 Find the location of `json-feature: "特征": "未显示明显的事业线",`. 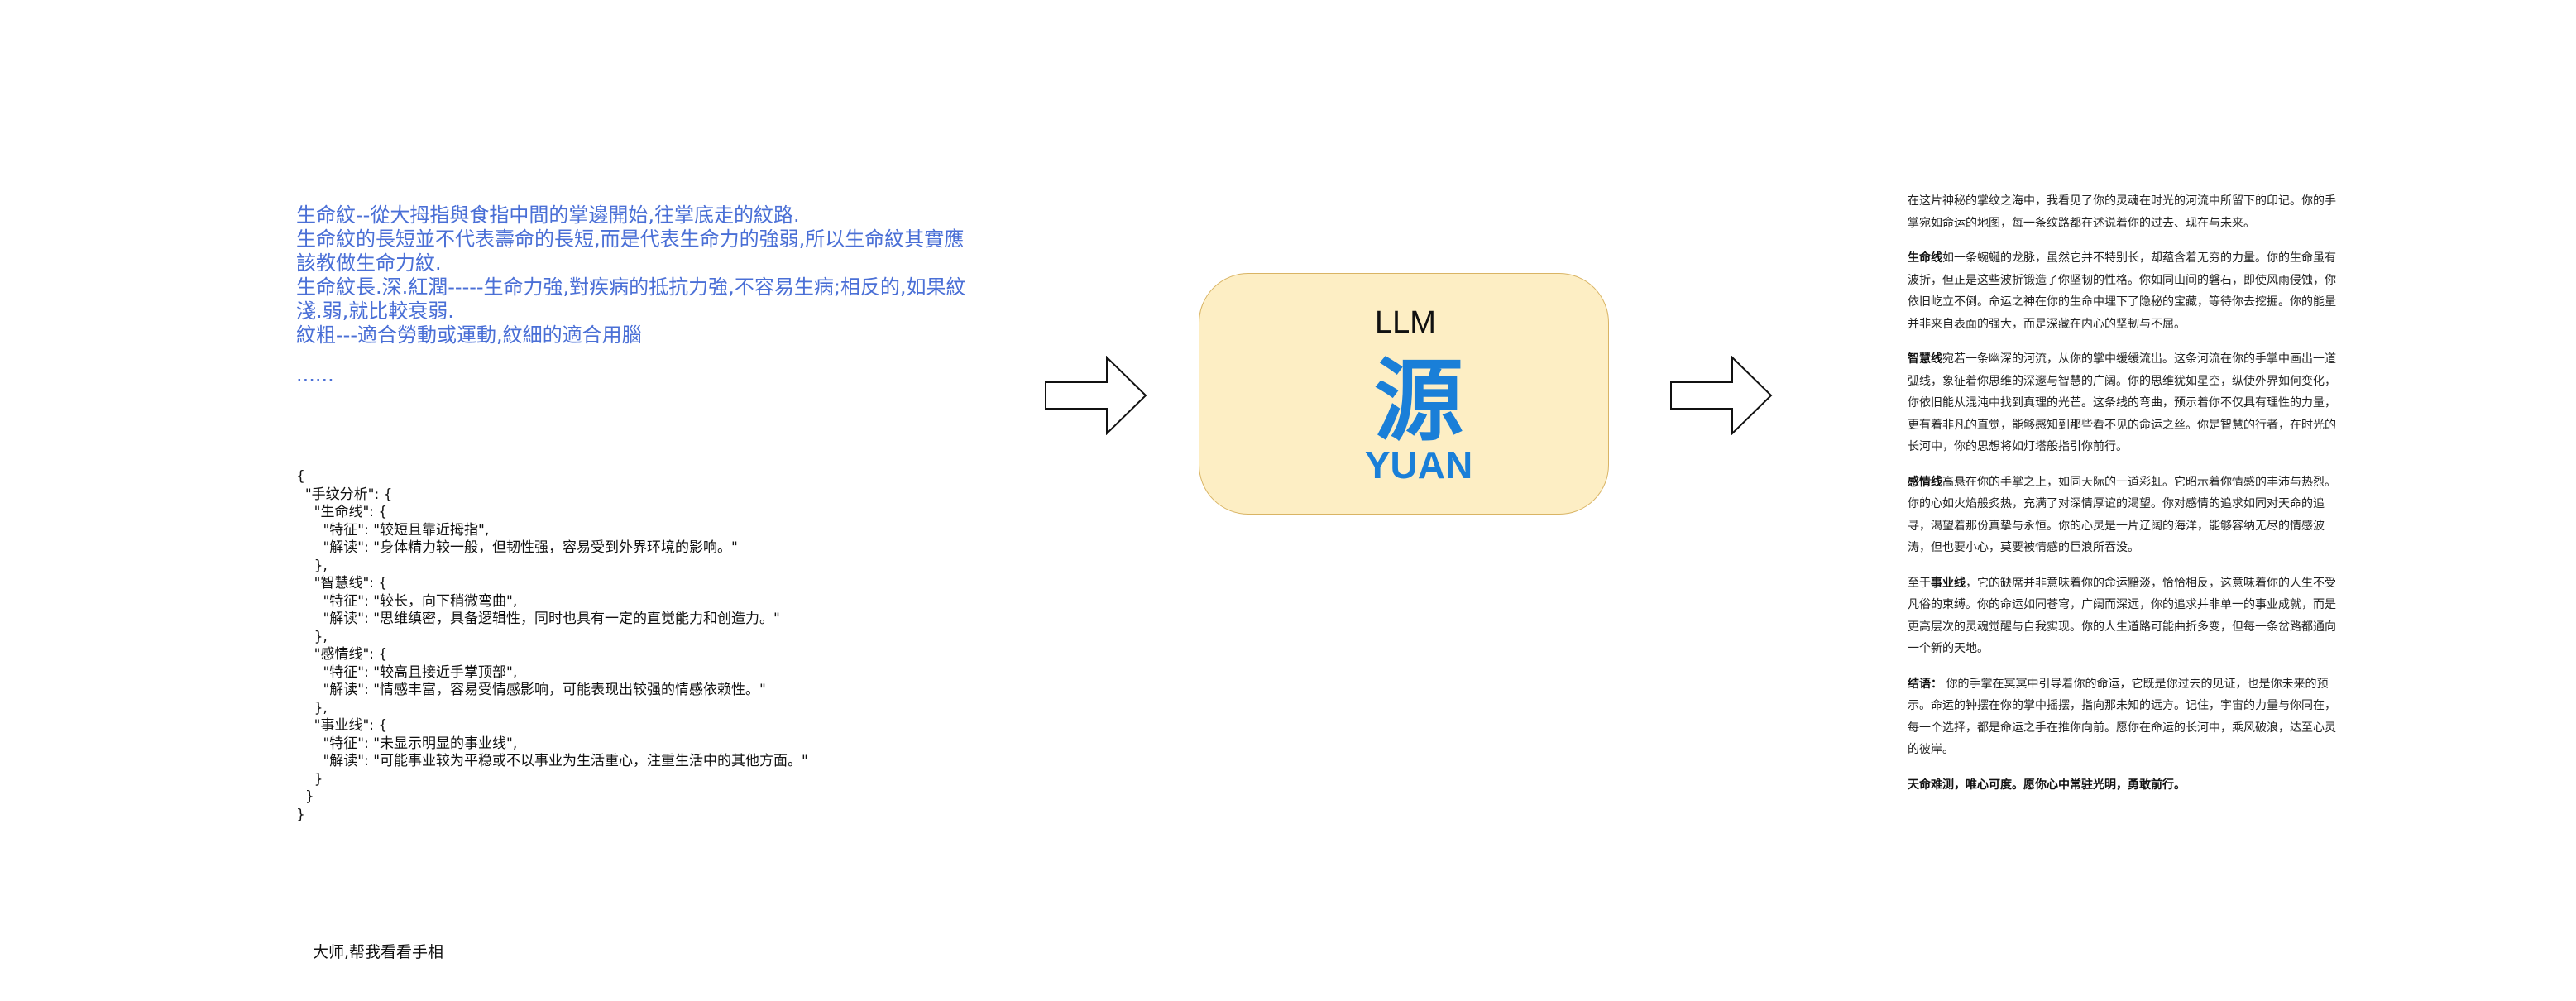

json-feature: "特征": "未显示明显的事业线", is located at coordinates (420, 743).